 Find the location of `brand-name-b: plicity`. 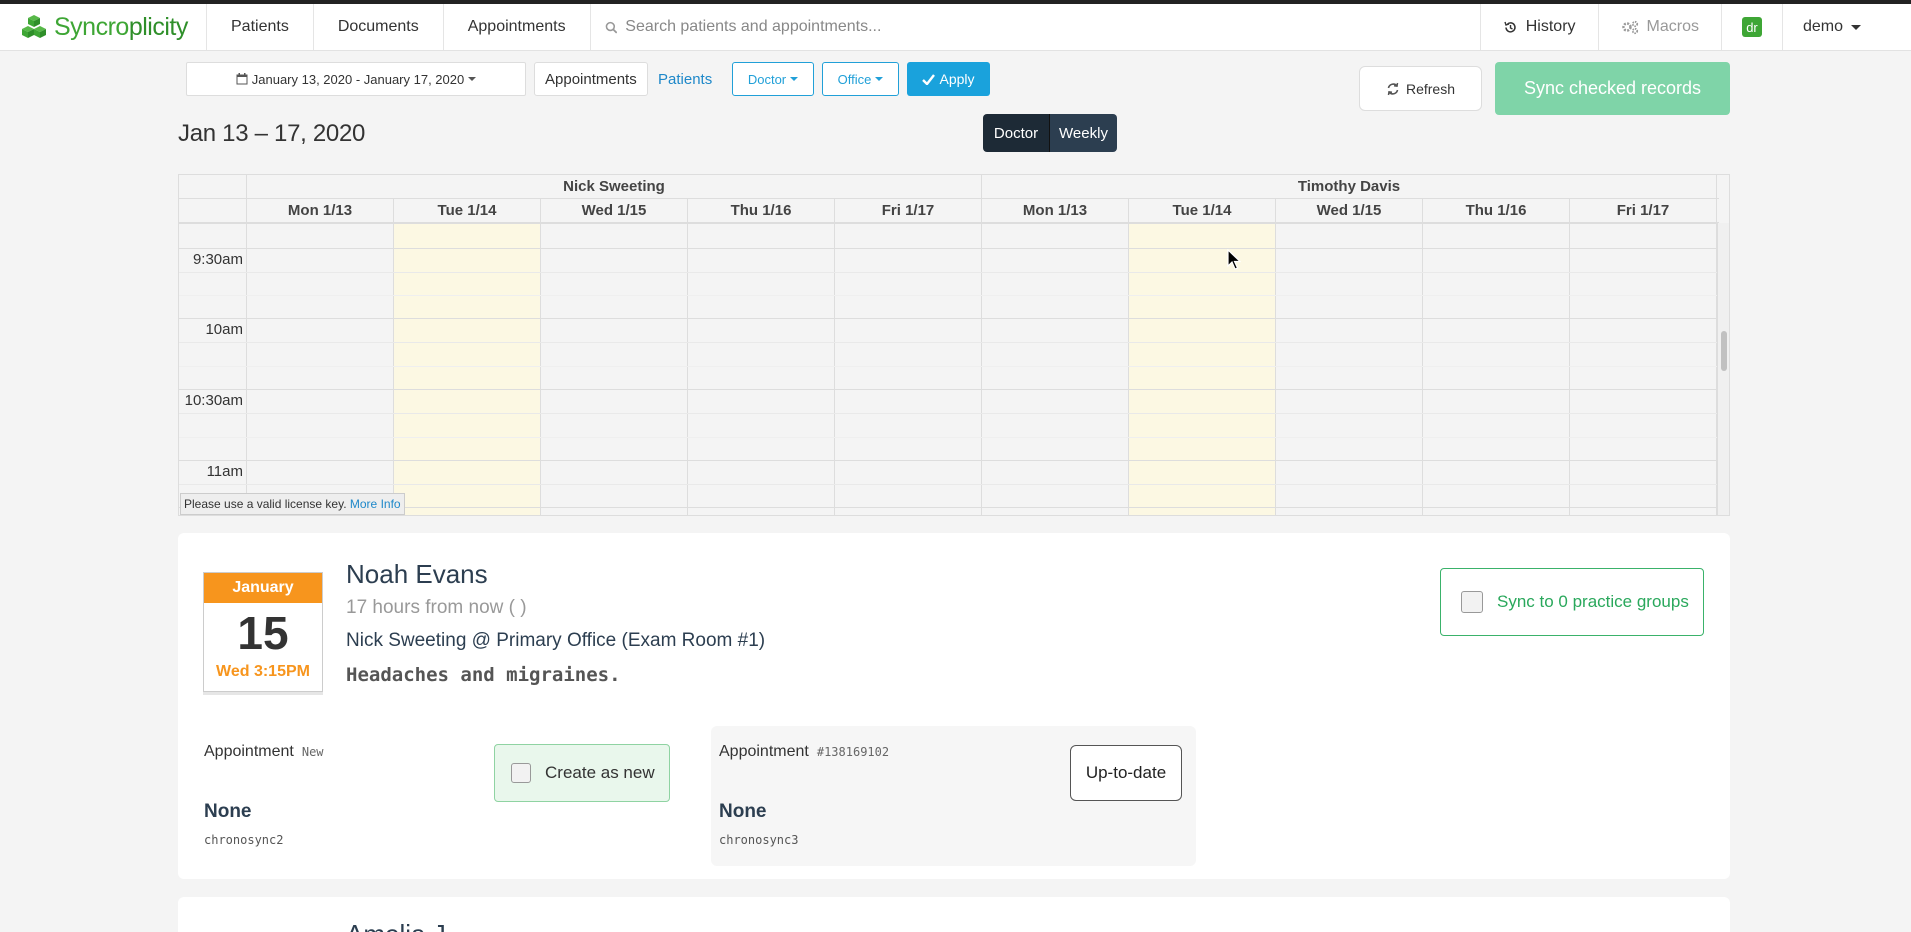

brand-name-b: plicity is located at coordinates (158, 26).